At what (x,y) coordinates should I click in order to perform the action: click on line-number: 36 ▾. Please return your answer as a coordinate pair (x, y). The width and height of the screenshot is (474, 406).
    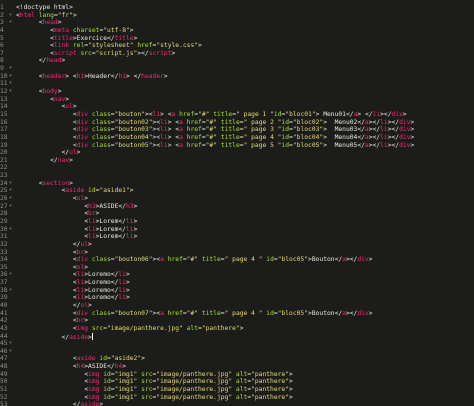
    Looking at the image, I should click on (8, 275).